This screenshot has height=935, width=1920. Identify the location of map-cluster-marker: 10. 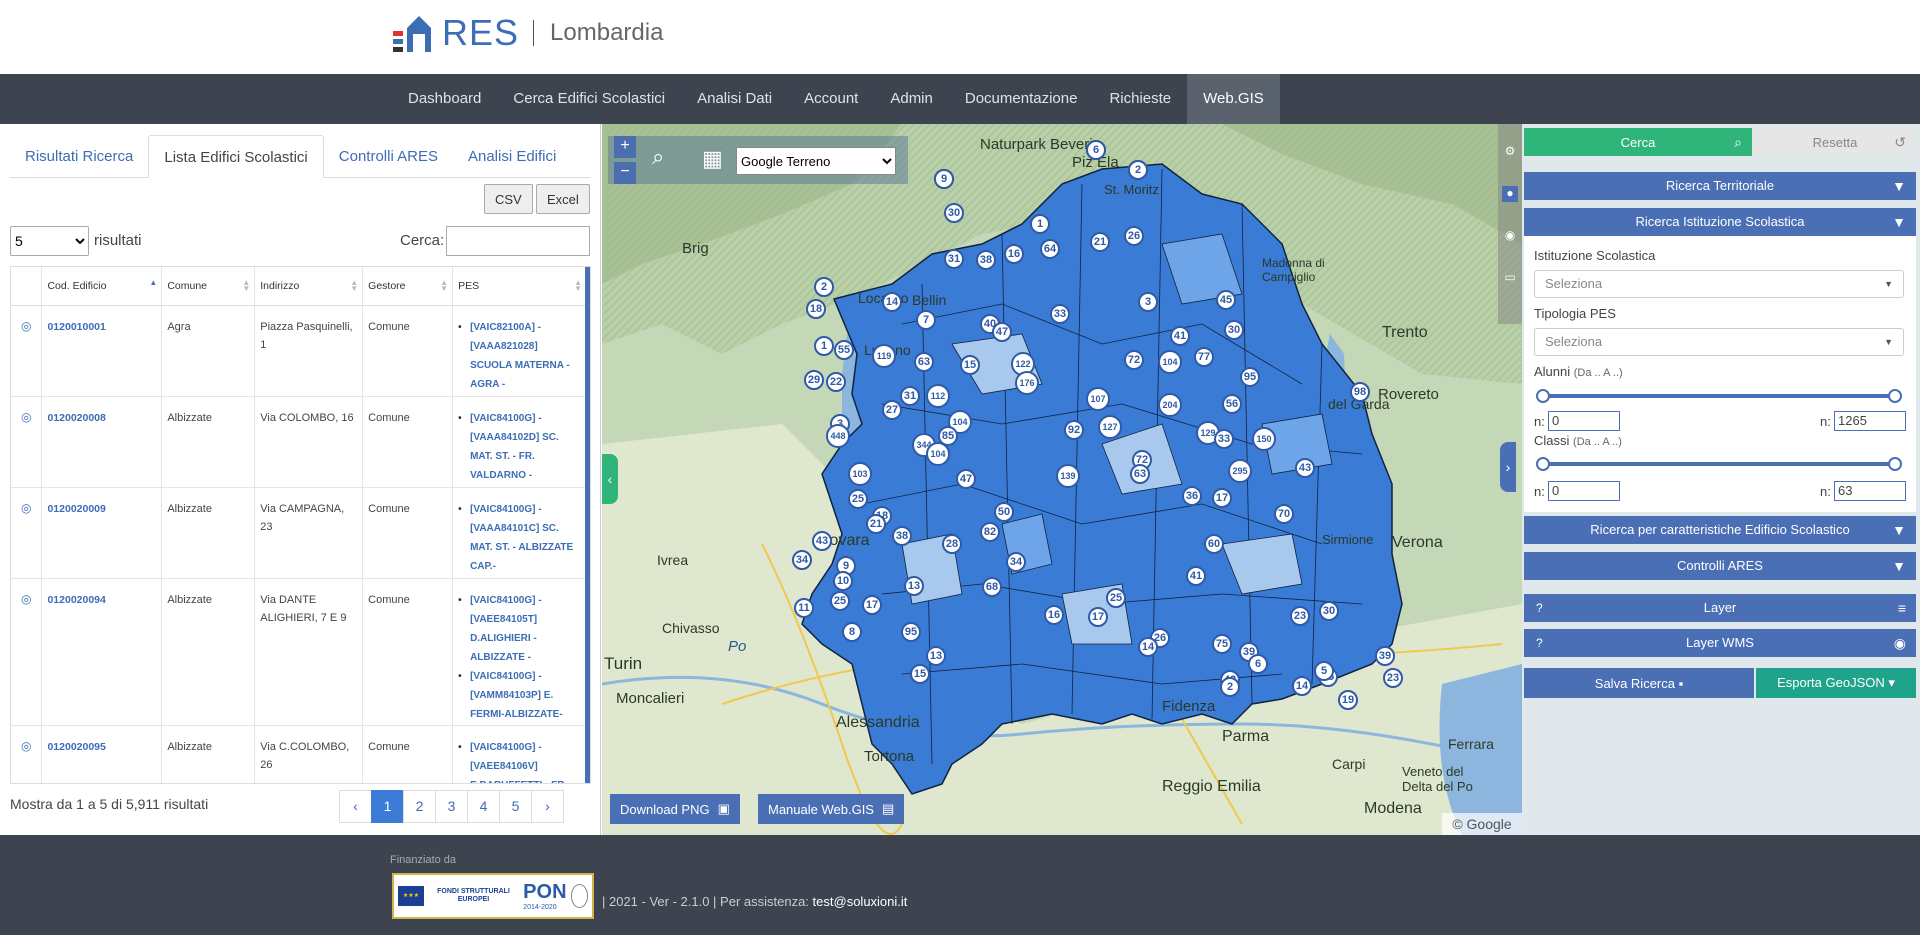
(843, 581).